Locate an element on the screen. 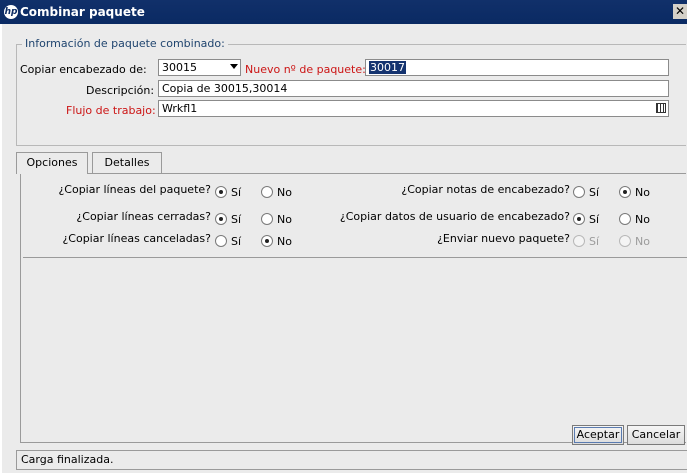 The width and height of the screenshot is (687, 473). lookup-icon is located at coordinates (661, 108).